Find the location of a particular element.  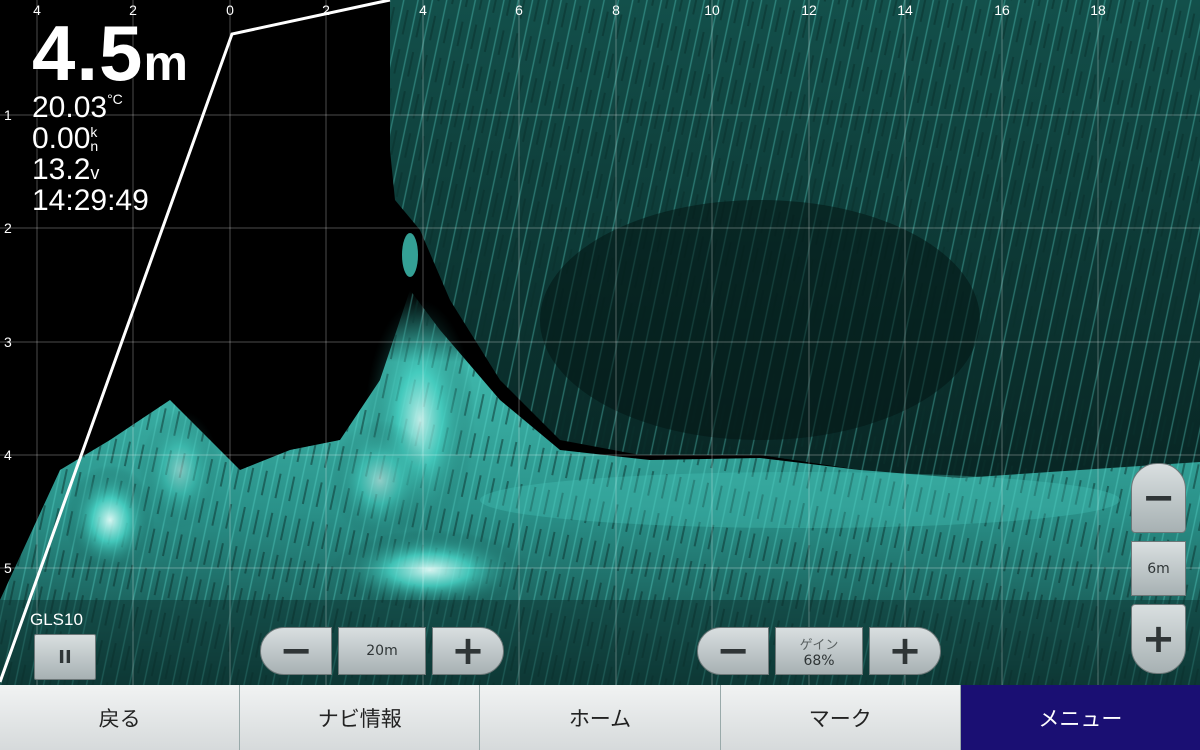

x-tick: 18 is located at coordinates (1098, 10).